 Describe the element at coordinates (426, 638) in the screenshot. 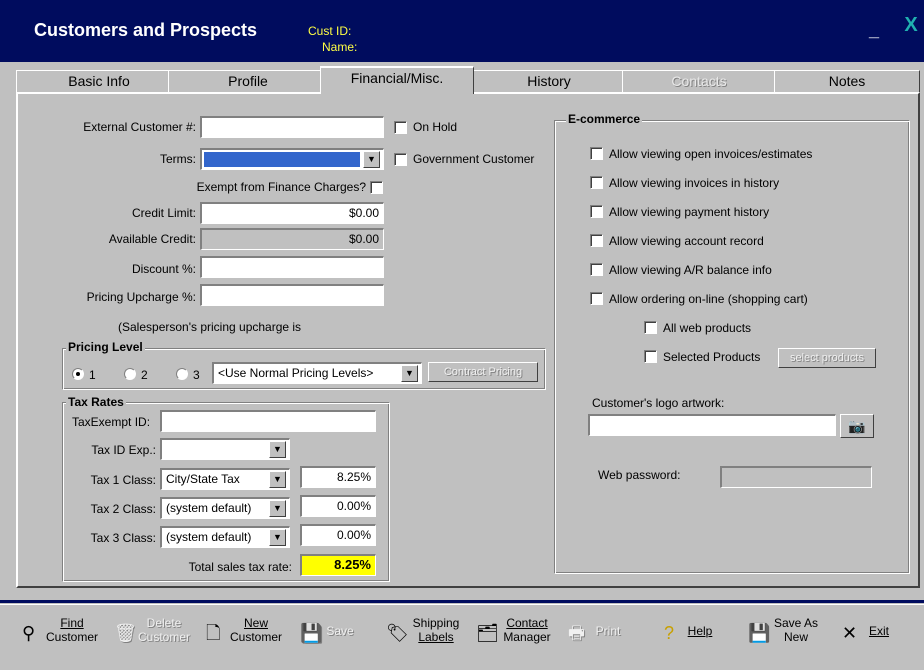

I see `shipping-labels-button: 🏷 Shipping Labels` at that location.